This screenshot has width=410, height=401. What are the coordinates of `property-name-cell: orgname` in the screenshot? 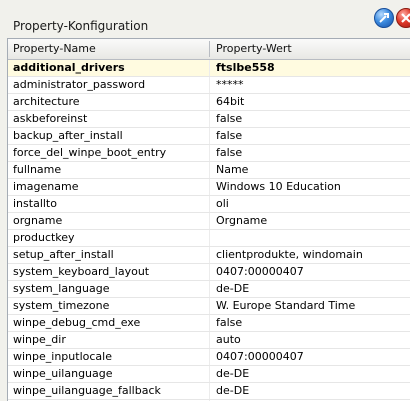 It's located at (110, 221).